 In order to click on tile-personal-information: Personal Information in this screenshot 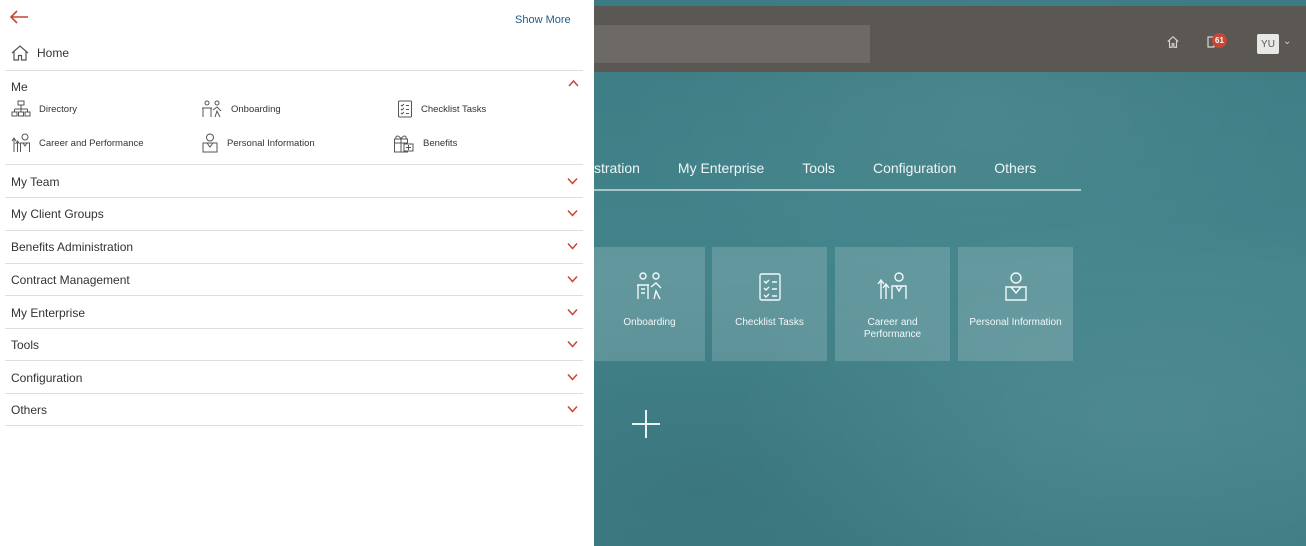, I will do `click(1015, 304)`.